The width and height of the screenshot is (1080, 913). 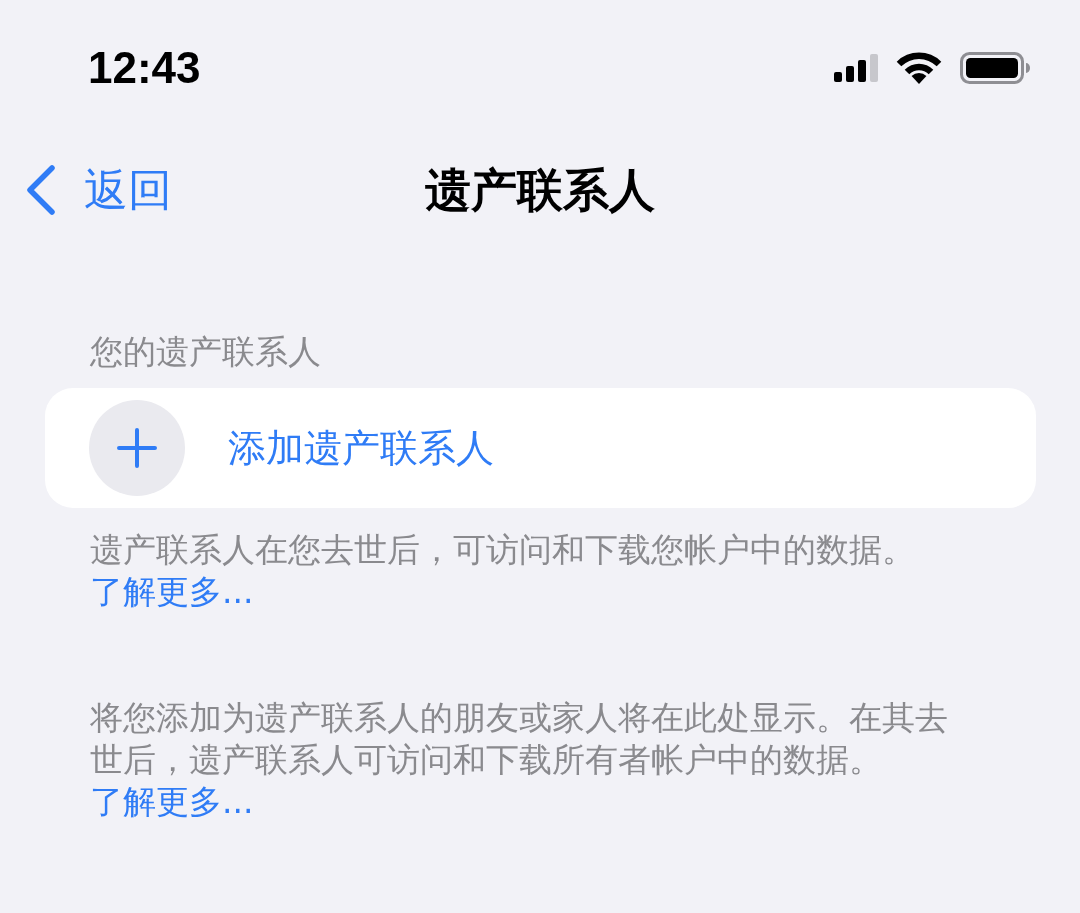 What do you see at coordinates (41, 190) in the screenshot?
I see `chevron-left-icon` at bounding box center [41, 190].